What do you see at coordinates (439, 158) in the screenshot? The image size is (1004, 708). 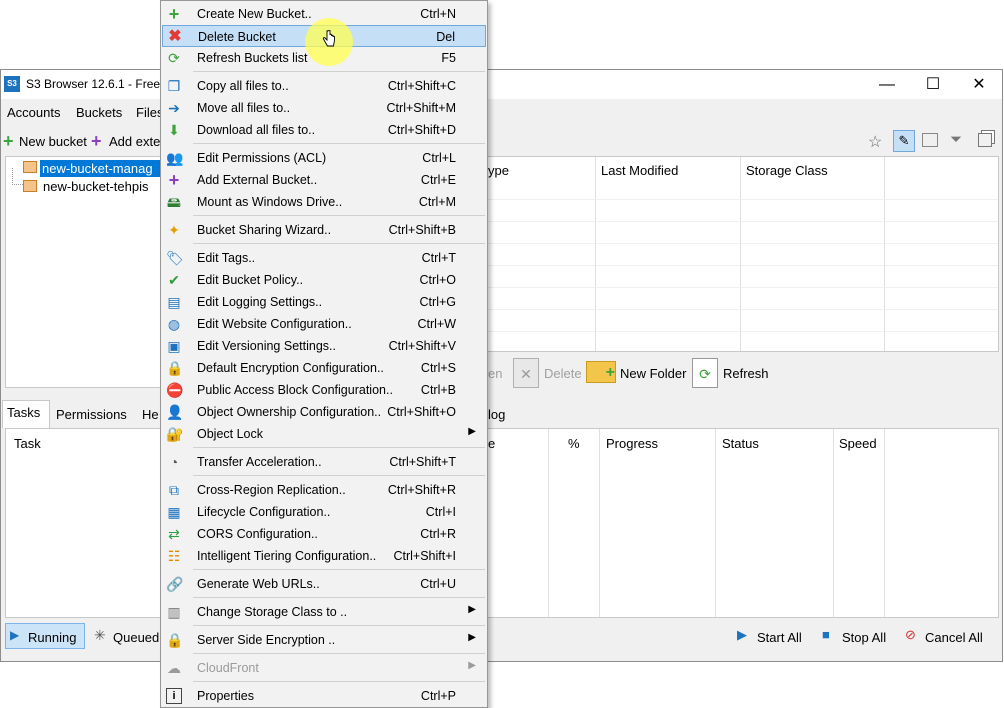 I see `menu-shortcut: Ctrl+L` at bounding box center [439, 158].